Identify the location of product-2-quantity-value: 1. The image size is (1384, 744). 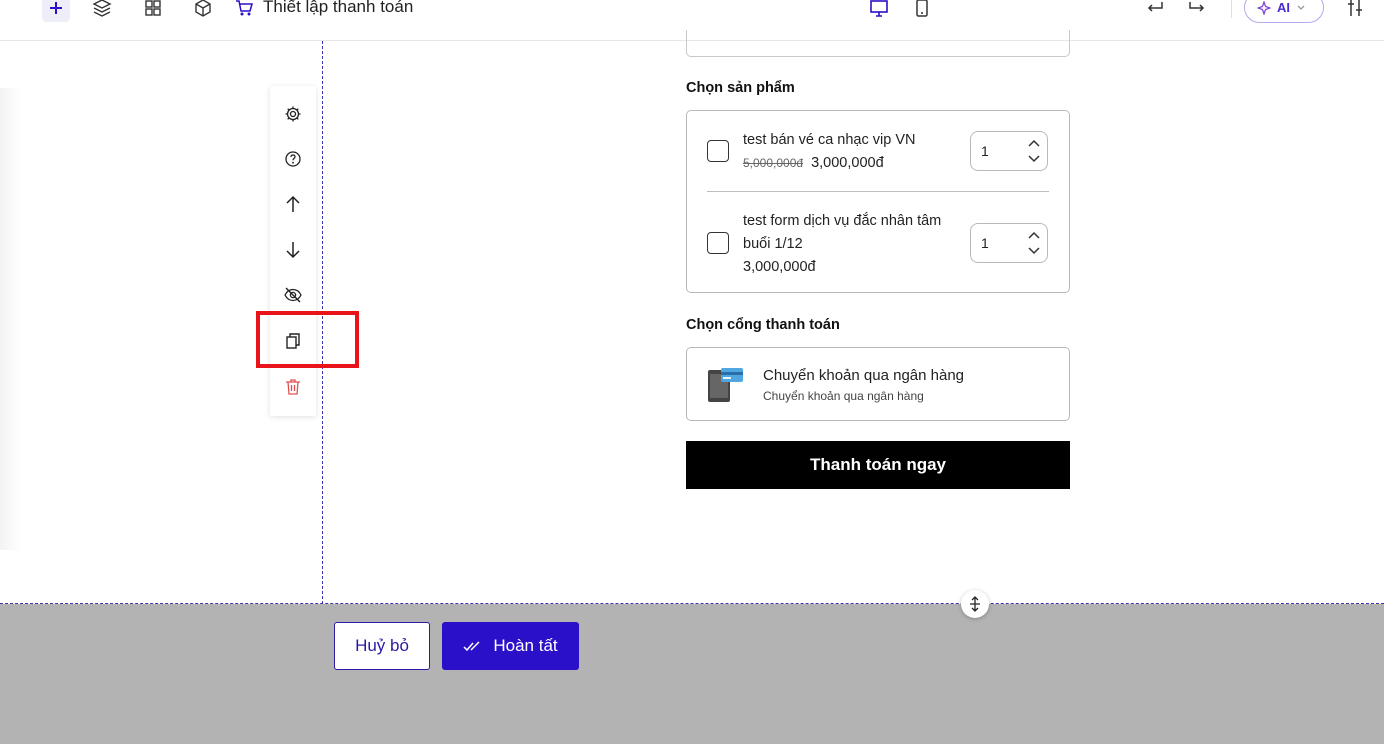
(985, 243).